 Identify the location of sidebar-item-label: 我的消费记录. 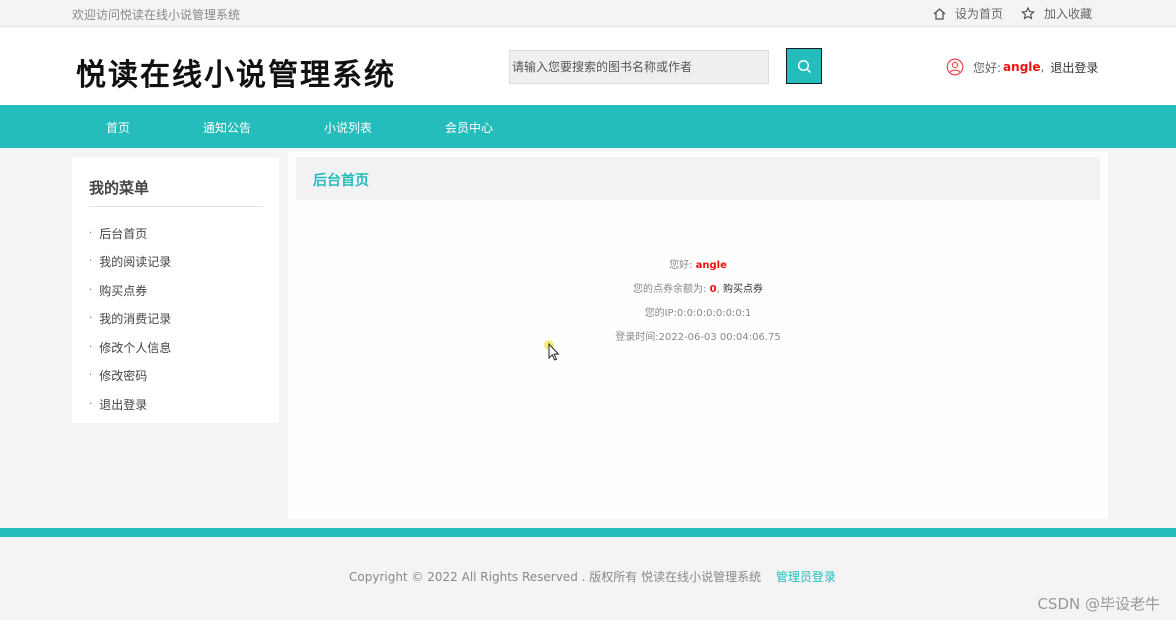
(135, 319).